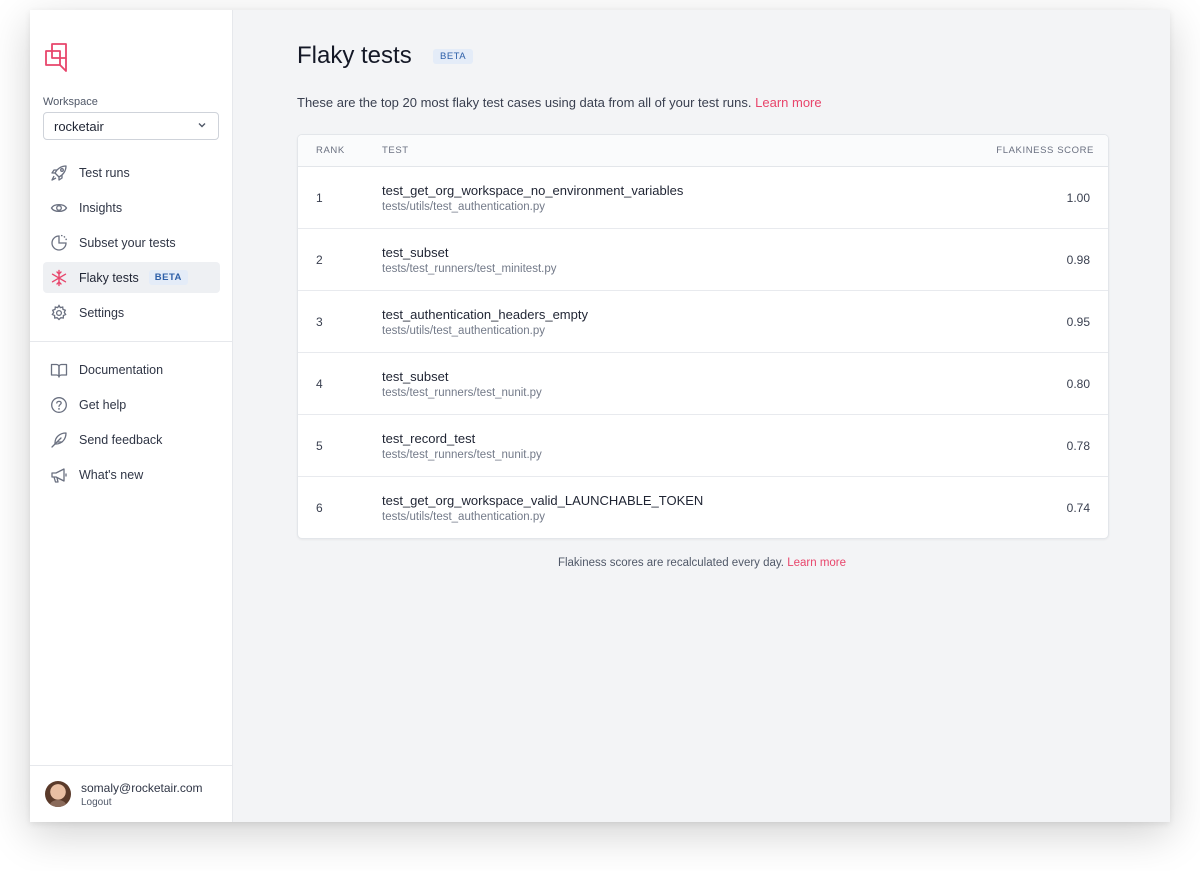 The image size is (1200, 871). I want to click on avatar, so click(58, 794).